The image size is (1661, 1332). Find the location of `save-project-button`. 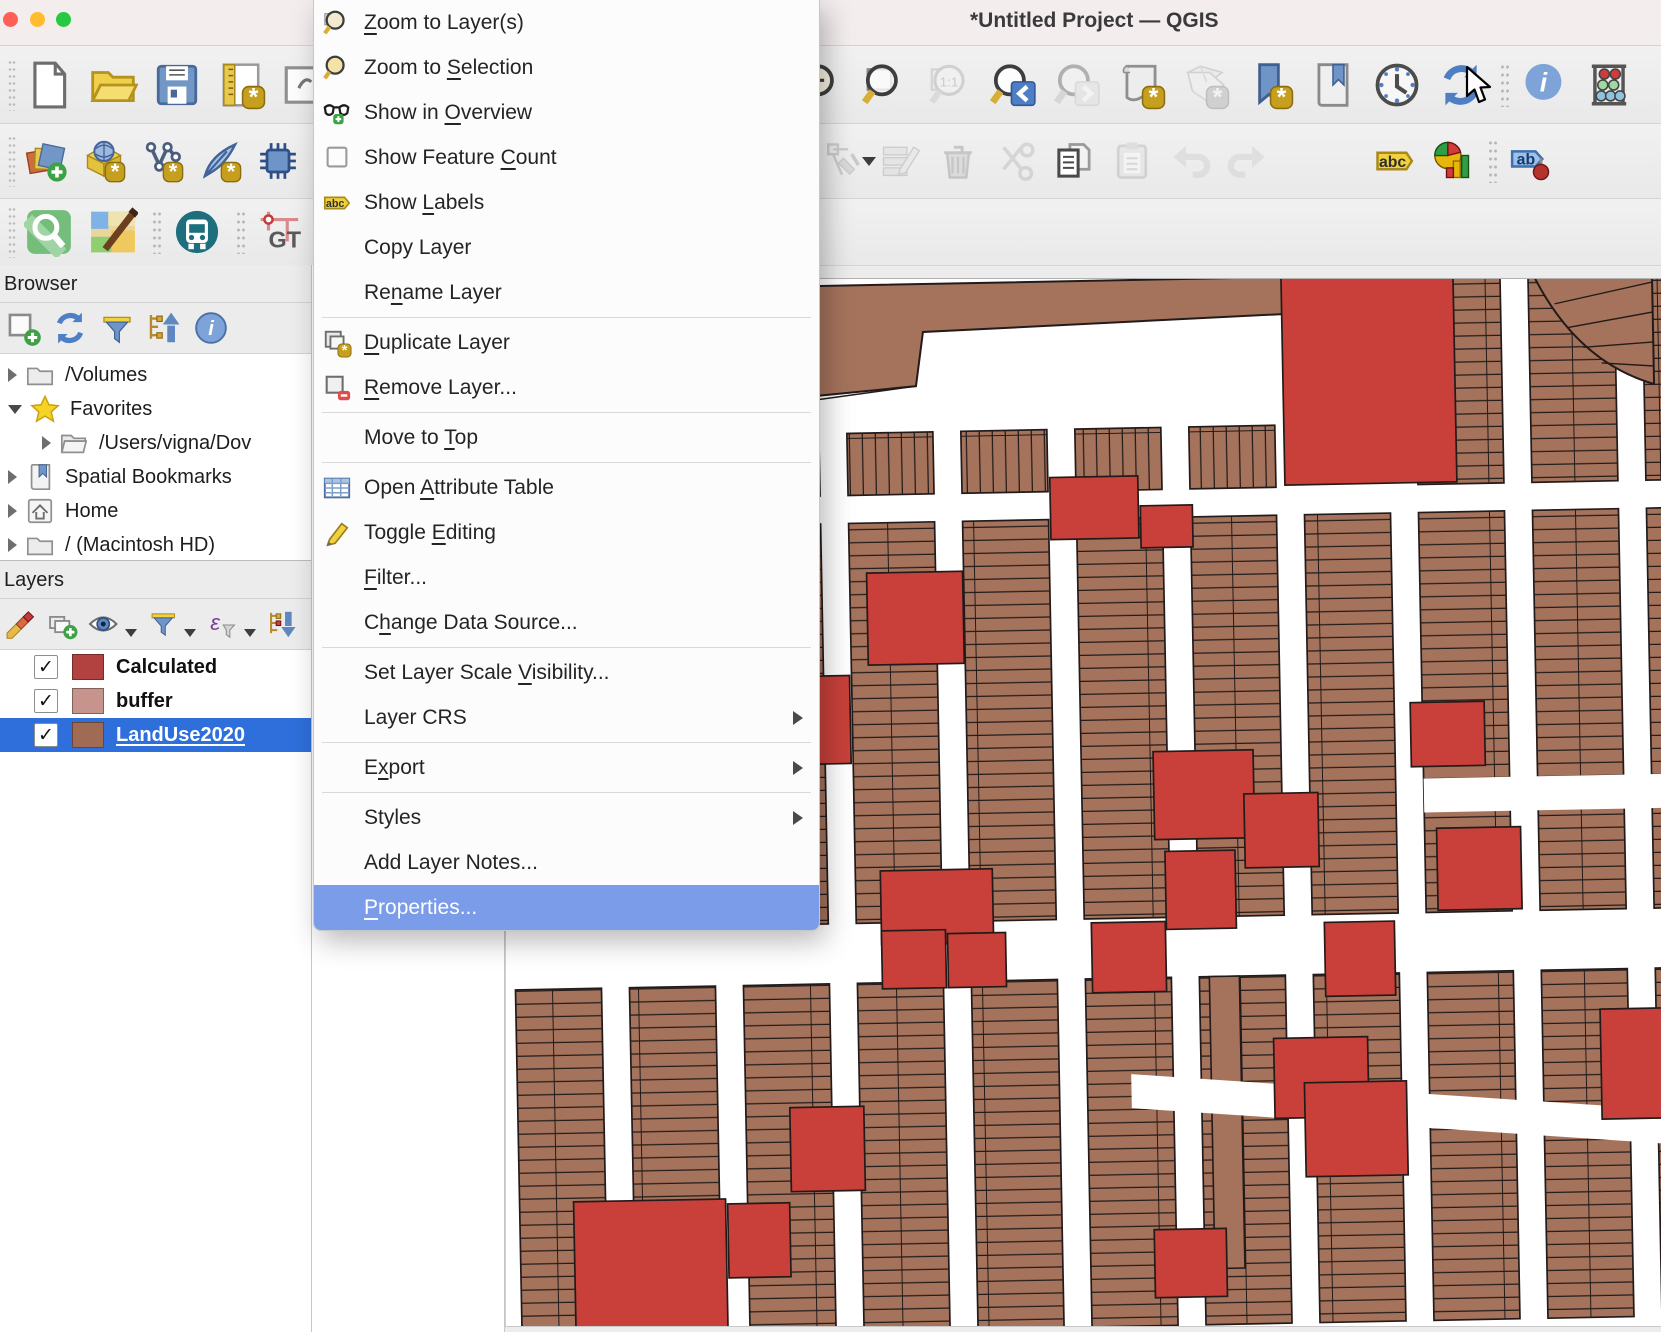

save-project-button is located at coordinates (177, 85).